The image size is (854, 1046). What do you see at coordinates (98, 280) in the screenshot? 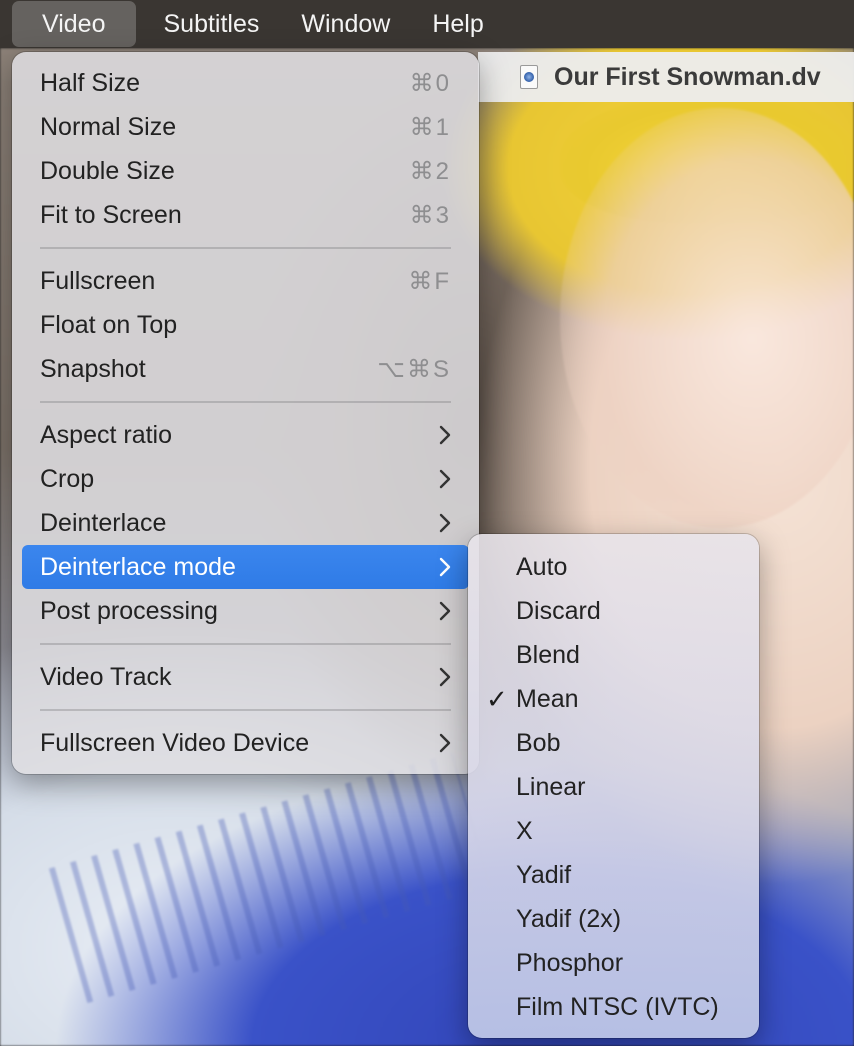
I see `menu-item-label: Fullscreen` at bounding box center [98, 280].